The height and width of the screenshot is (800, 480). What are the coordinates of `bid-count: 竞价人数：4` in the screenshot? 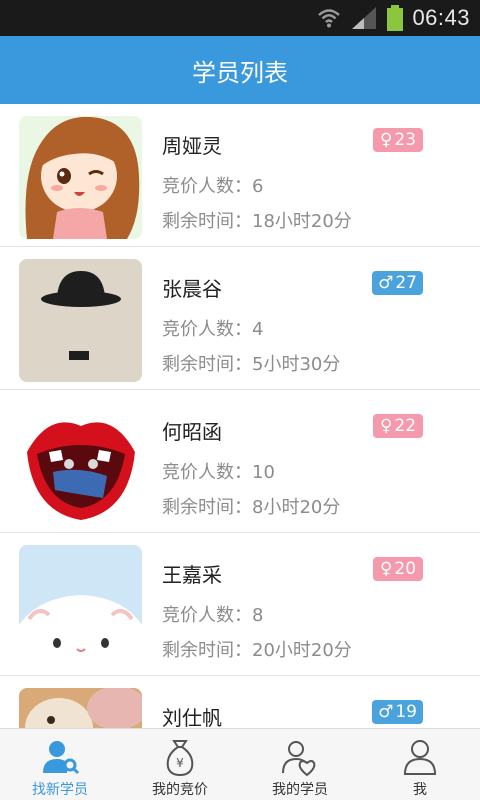 It's located at (213, 329).